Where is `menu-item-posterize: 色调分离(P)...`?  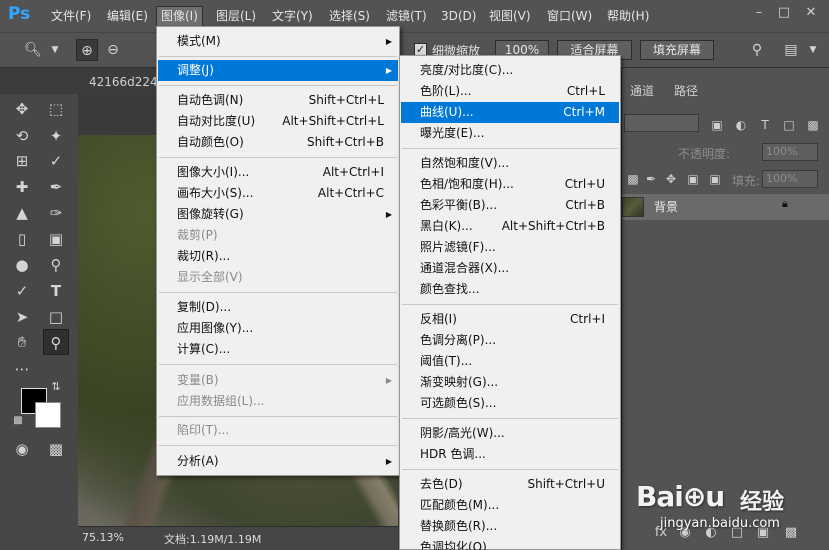 menu-item-posterize: 色调分离(P)... is located at coordinates (510, 340).